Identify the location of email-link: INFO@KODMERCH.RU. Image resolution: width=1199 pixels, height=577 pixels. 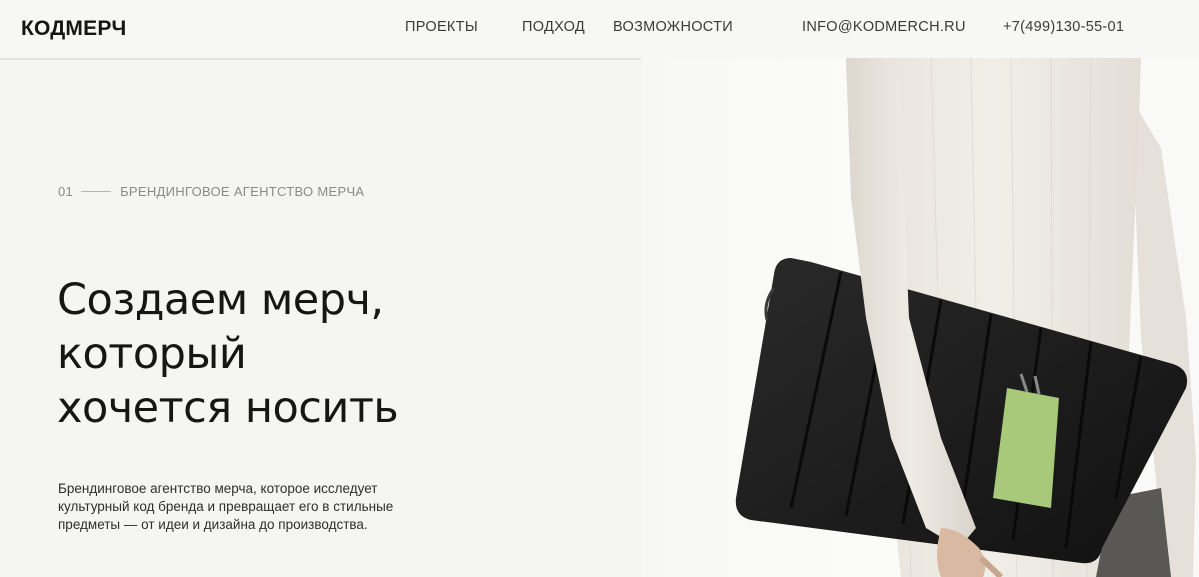
(884, 27).